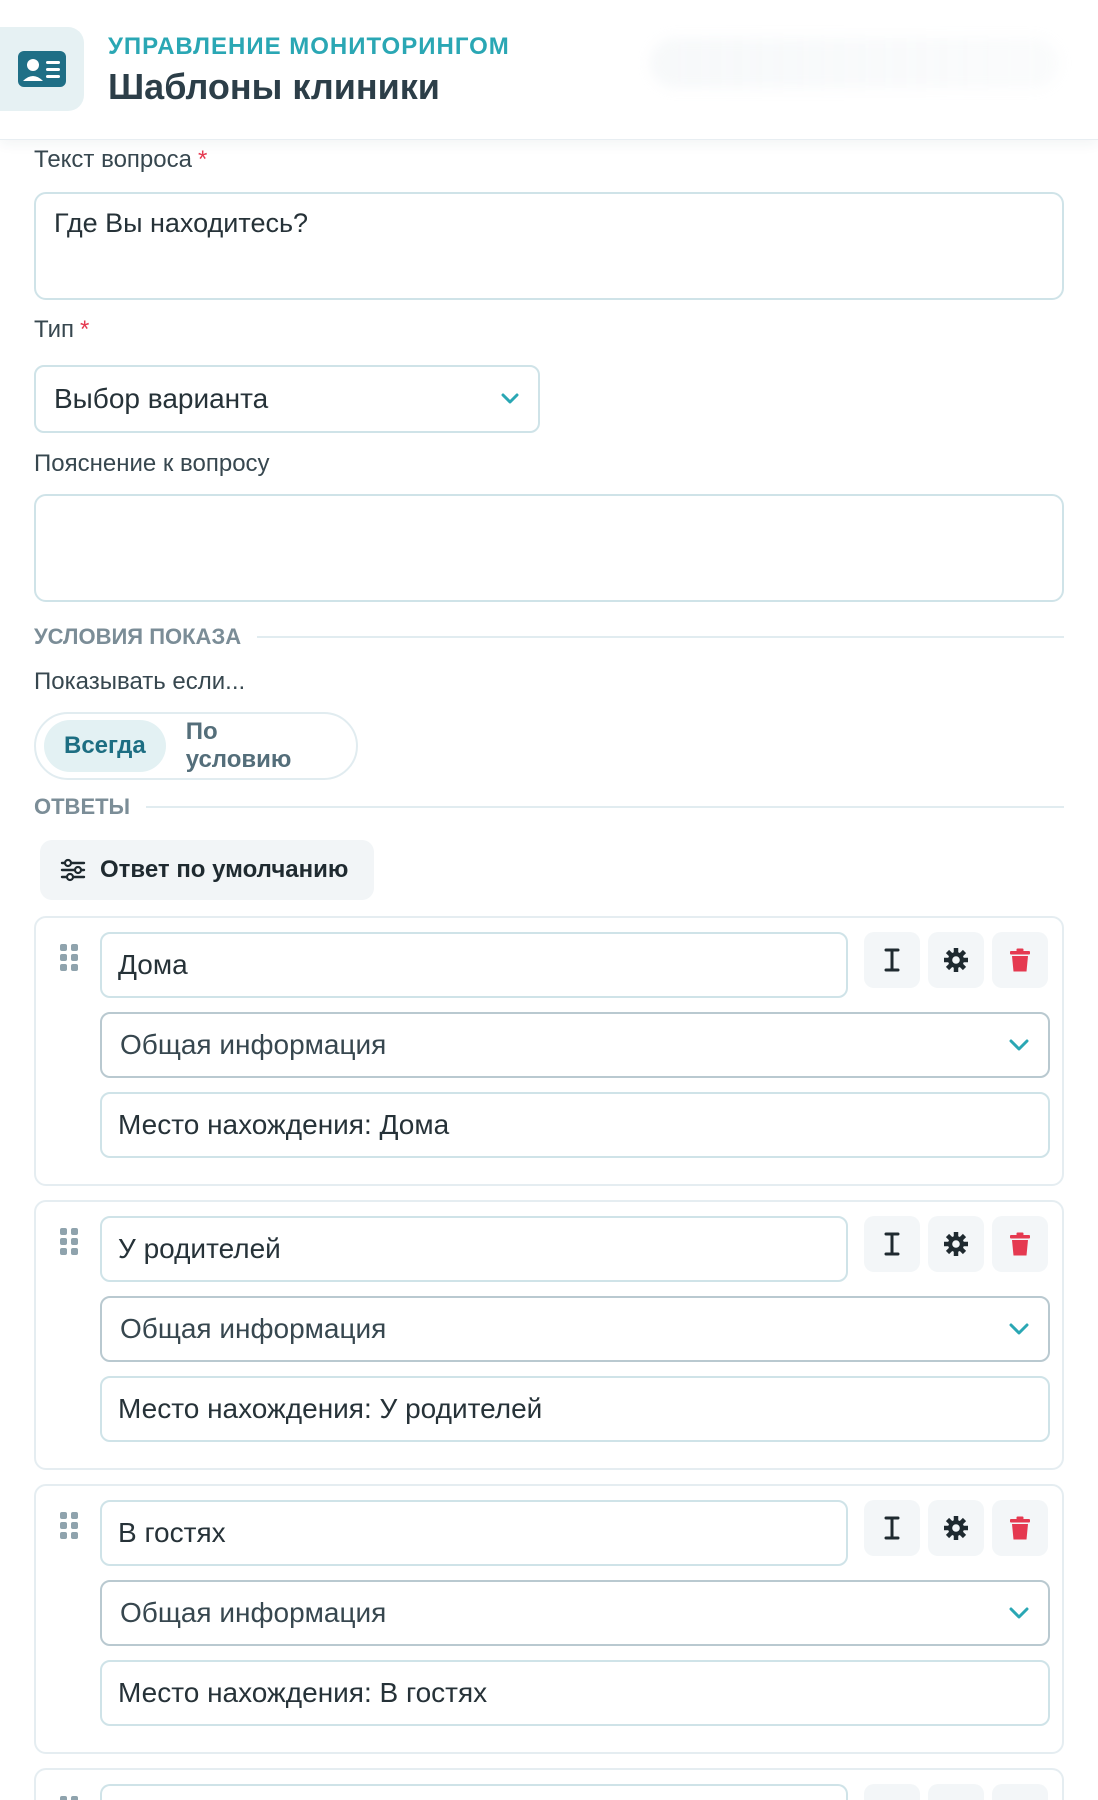 Image resolution: width=1098 pixels, height=1800 pixels. What do you see at coordinates (474, 1533) in the screenshot?
I see `answer-value-input: В гостях` at bounding box center [474, 1533].